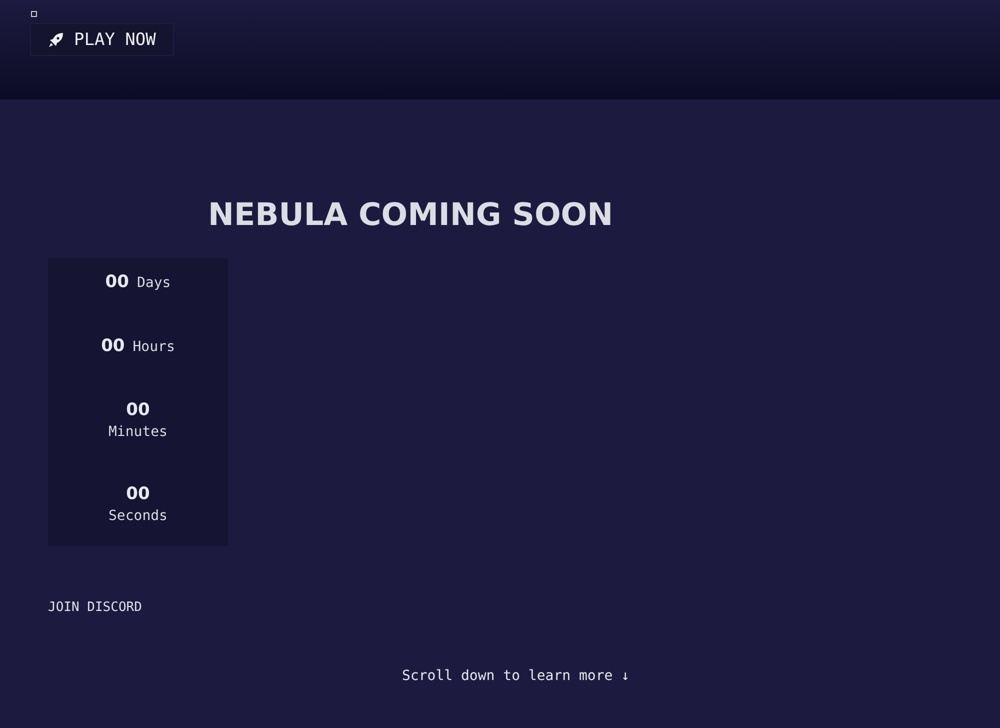 Image resolution: width=1000 pixels, height=728 pixels. I want to click on countdown-label: Days, so click(153, 283).